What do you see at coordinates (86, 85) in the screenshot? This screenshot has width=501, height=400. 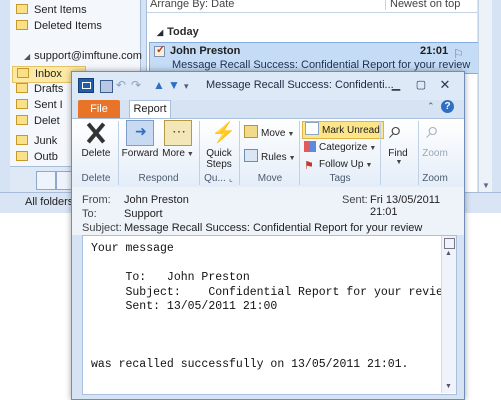 I see `outlook-app-icon` at bounding box center [86, 85].